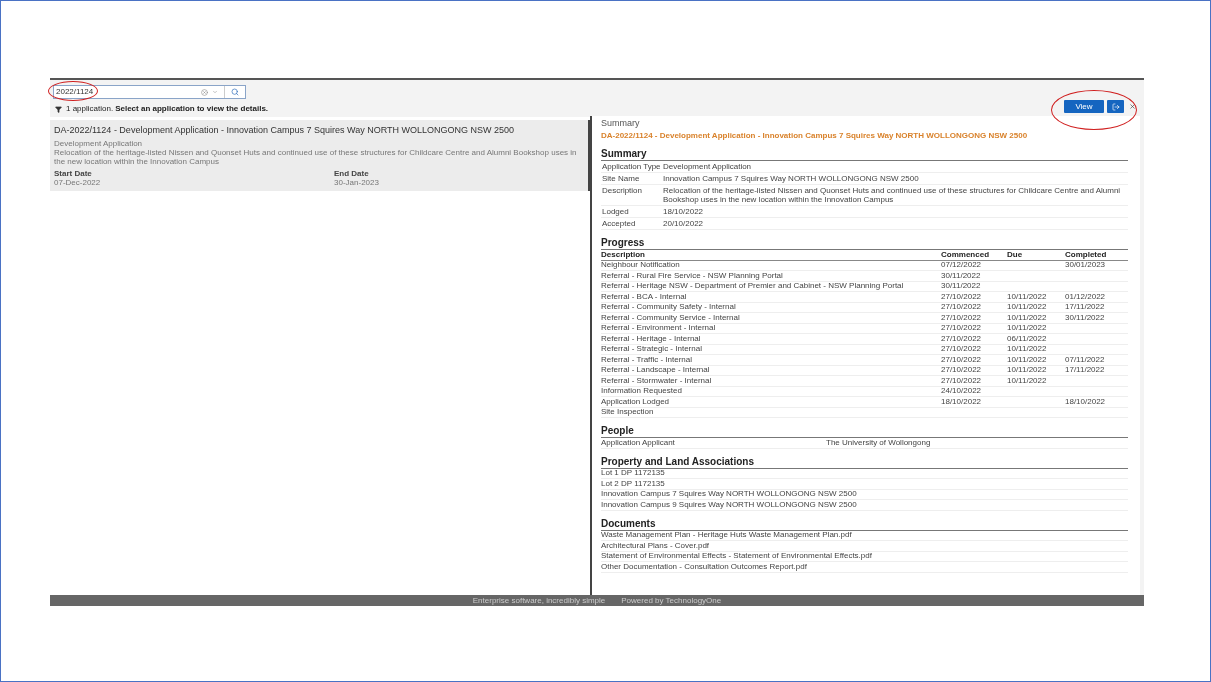  Describe the element at coordinates (670, 317) in the screenshot. I see `table-cell: Referral - Community Service - Internal` at that location.